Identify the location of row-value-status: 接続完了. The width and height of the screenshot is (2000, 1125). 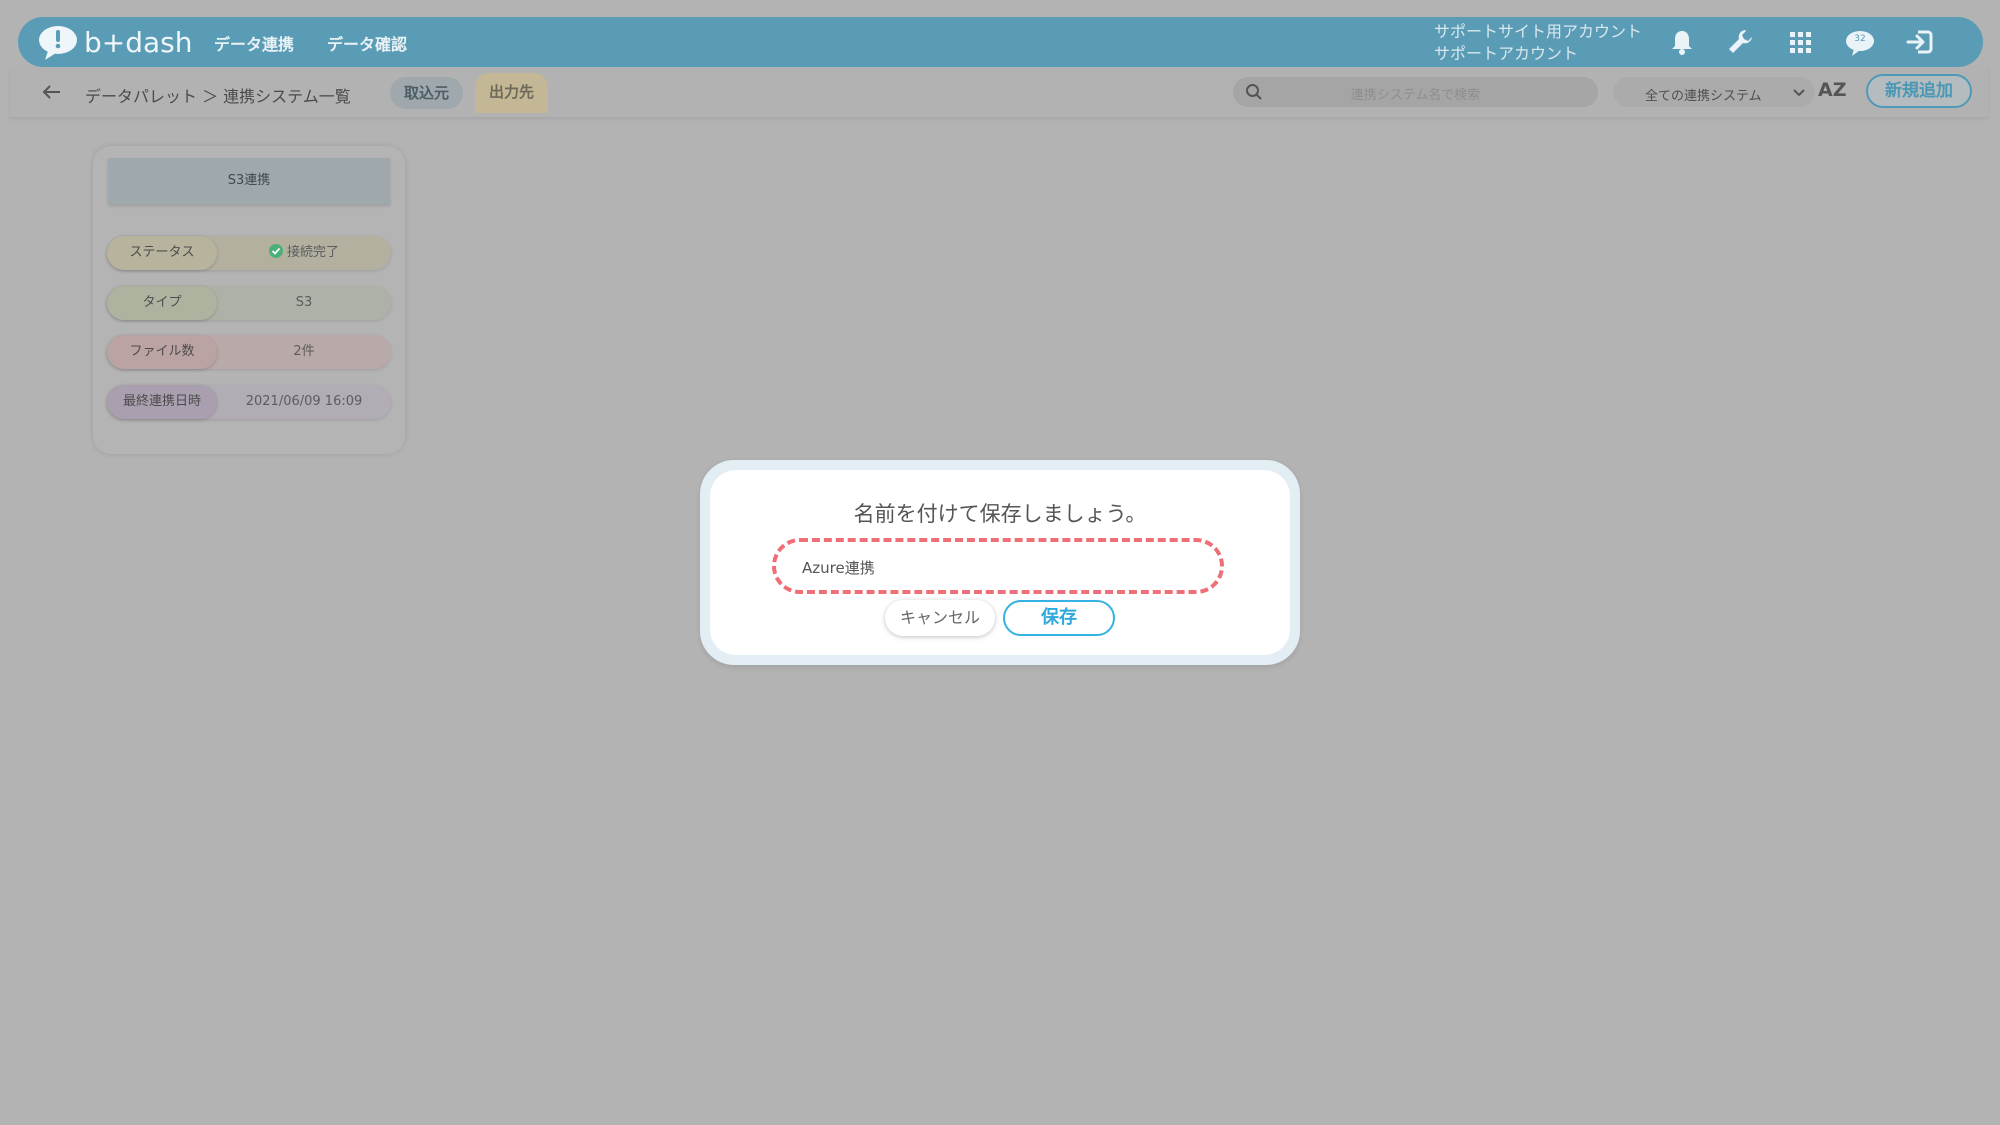
(304, 253).